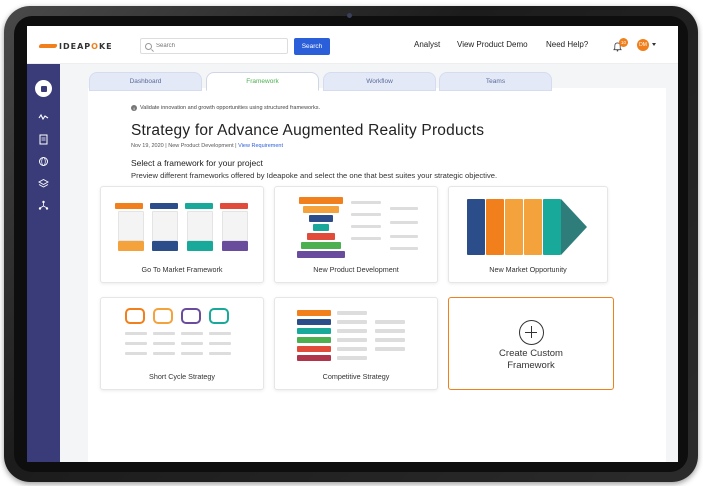 The width and height of the screenshot is (703, 486). I want to click on sidebar-item-layers, so click(43, 182).